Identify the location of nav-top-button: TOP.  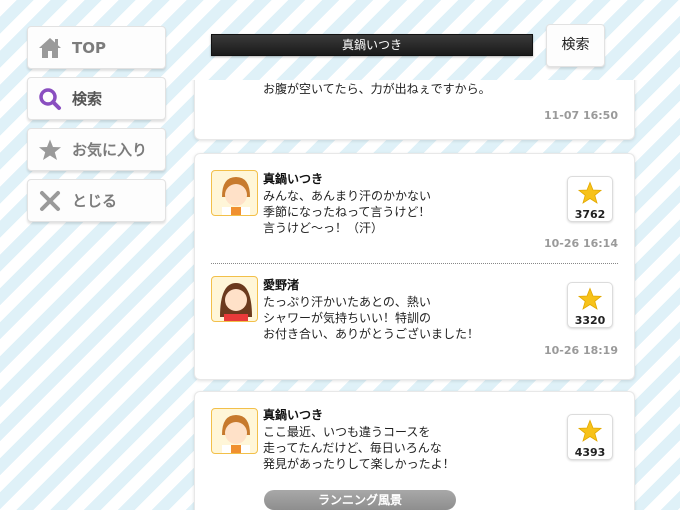
(96, 47).